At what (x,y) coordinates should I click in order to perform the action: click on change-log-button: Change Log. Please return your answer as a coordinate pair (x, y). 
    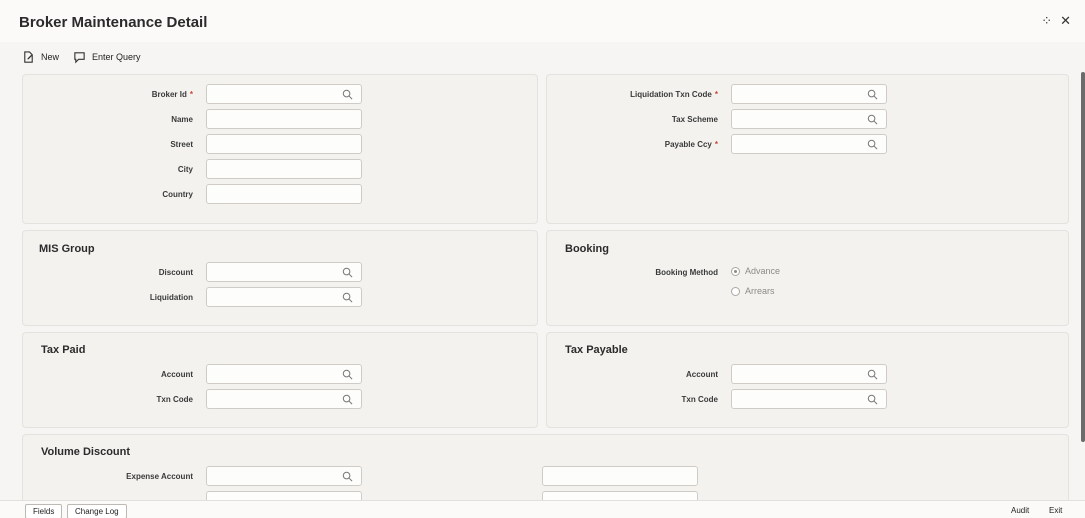
    Looking at the image, I should click on (97, 511).